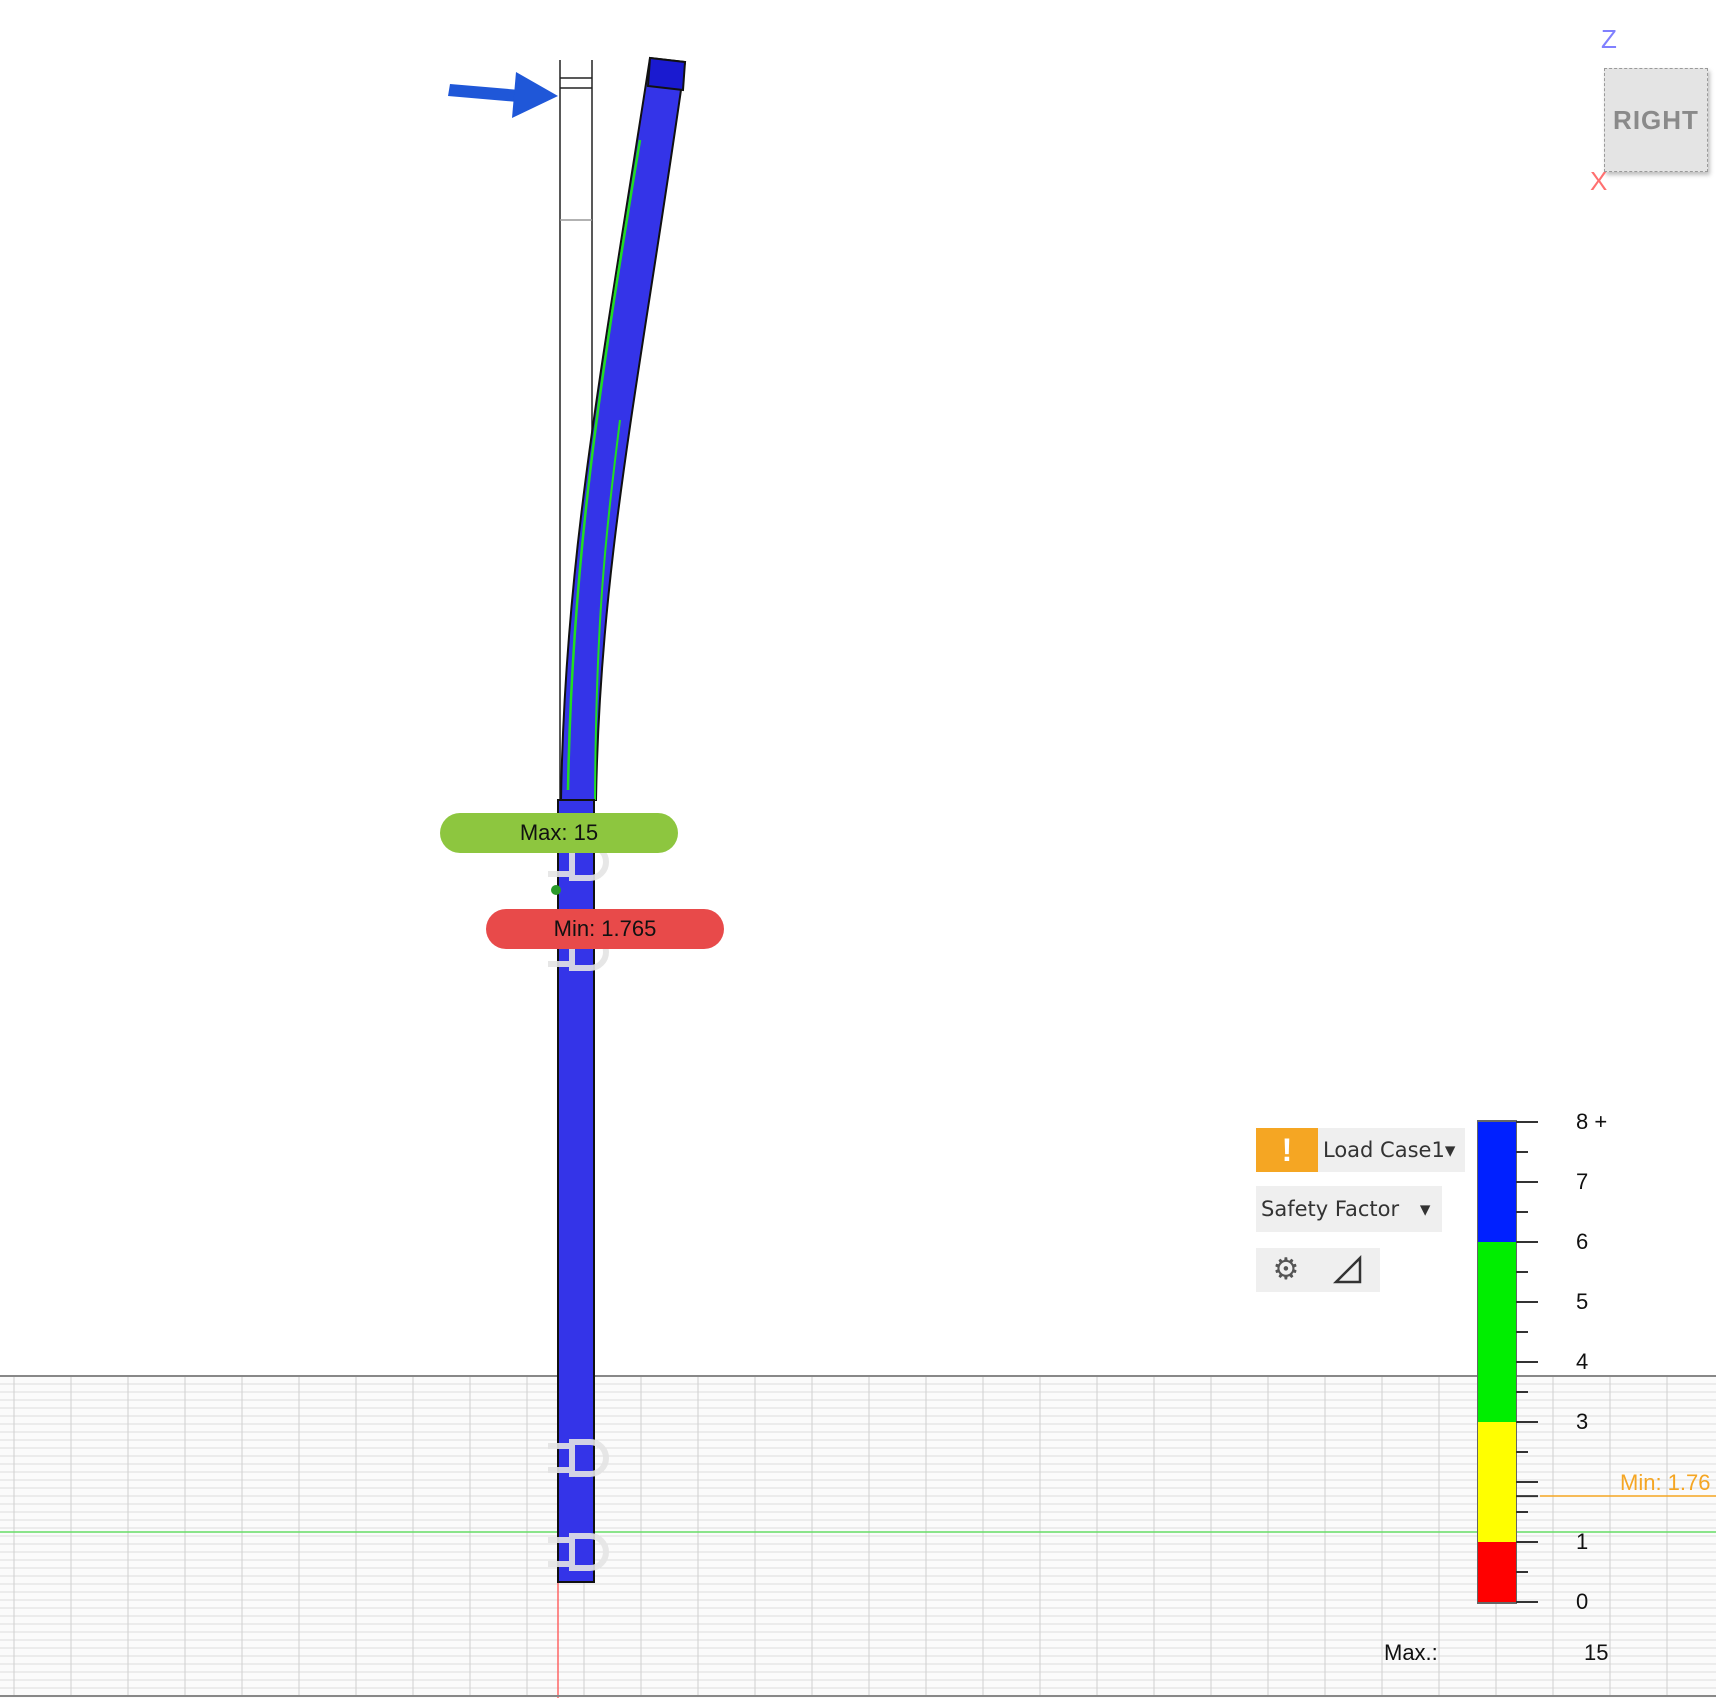 The height and width of the screenshot is (1698, 1716). Describe the element at coordinates (1384, 1150) in the screenshot. I see `load-case-label: Load Case1` at that location.